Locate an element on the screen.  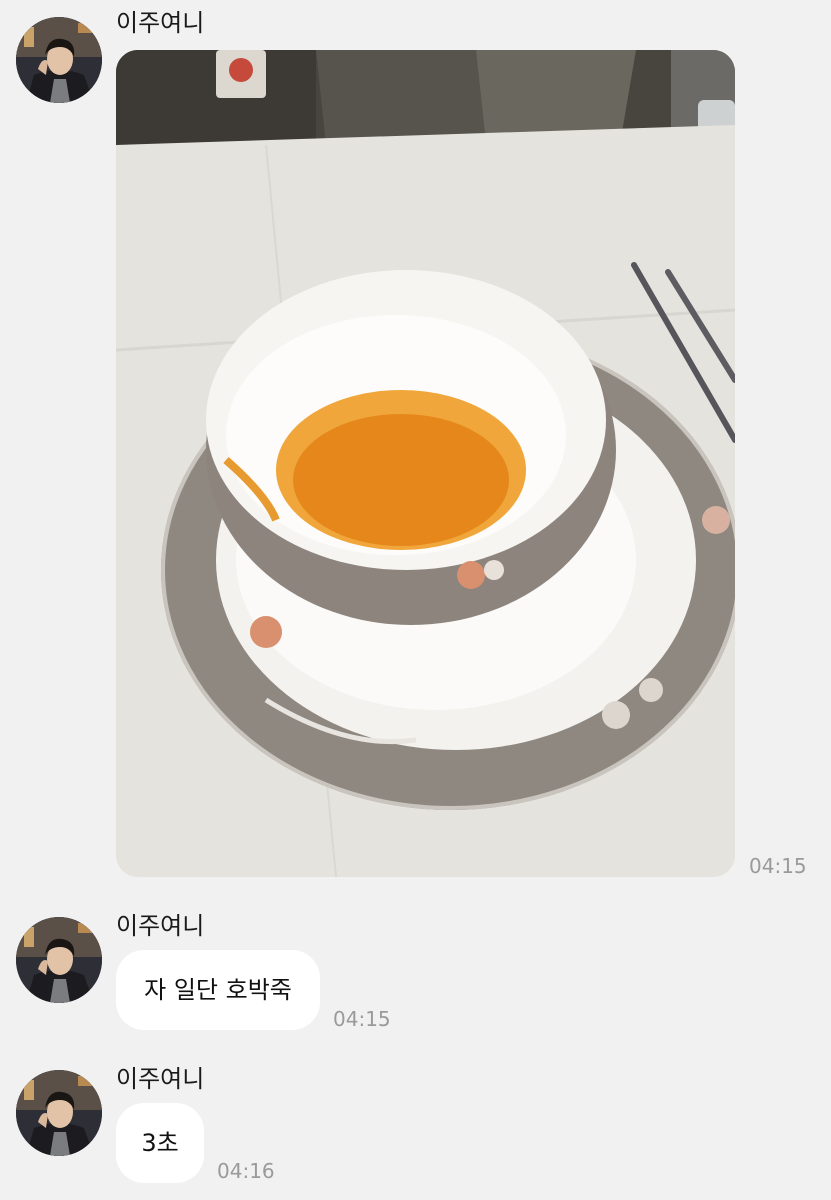
message-bubble: 자 일단 호박죽 is located at coordinates (218, 990).